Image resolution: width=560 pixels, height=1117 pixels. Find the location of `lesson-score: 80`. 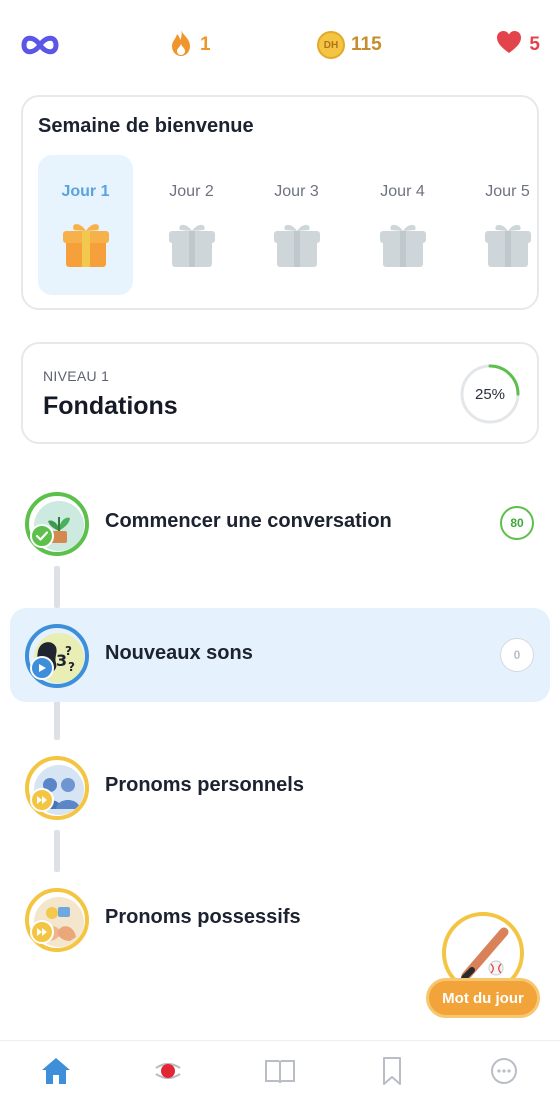

lesson-score: 80 is located at coordinates (517, 523).